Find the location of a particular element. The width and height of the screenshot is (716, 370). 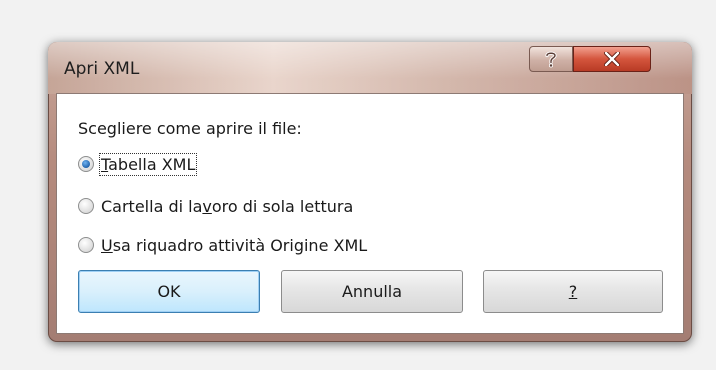

cancel-button: Annulla is located at coordinates (372, 291).